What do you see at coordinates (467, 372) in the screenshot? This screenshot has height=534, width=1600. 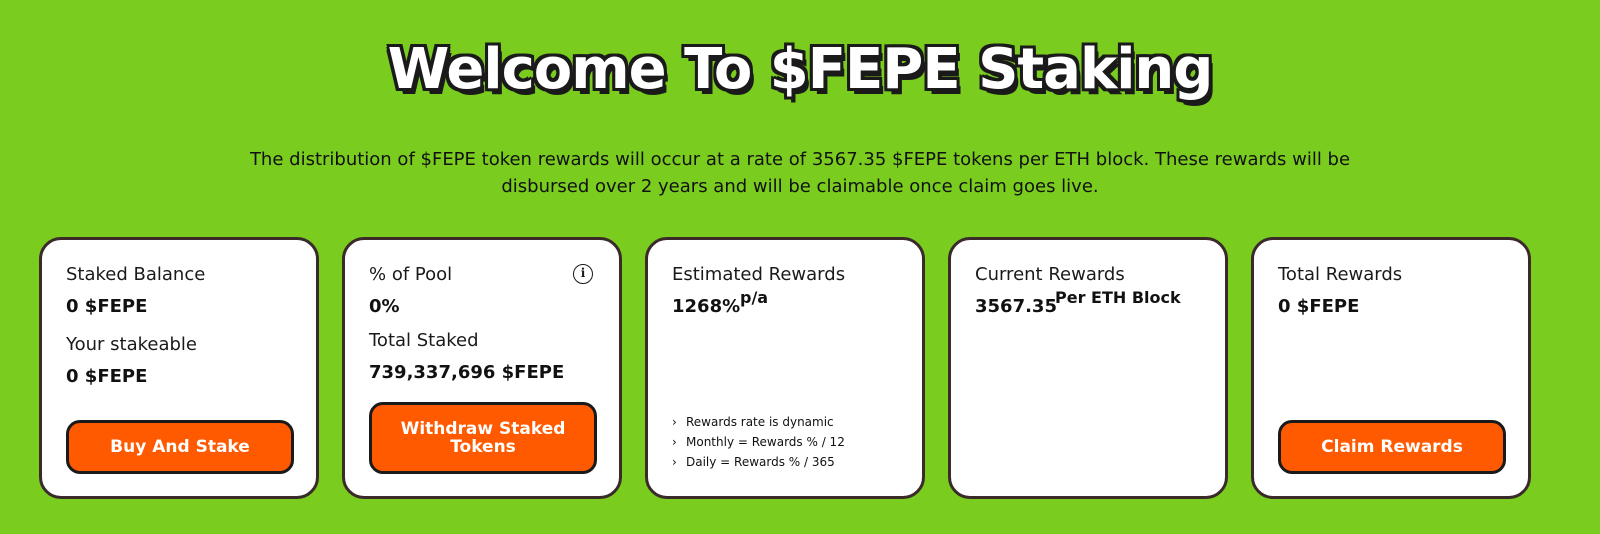 I see `total-staked-value: 739,337,696 $FEPE` at bounding box center [467, 372].